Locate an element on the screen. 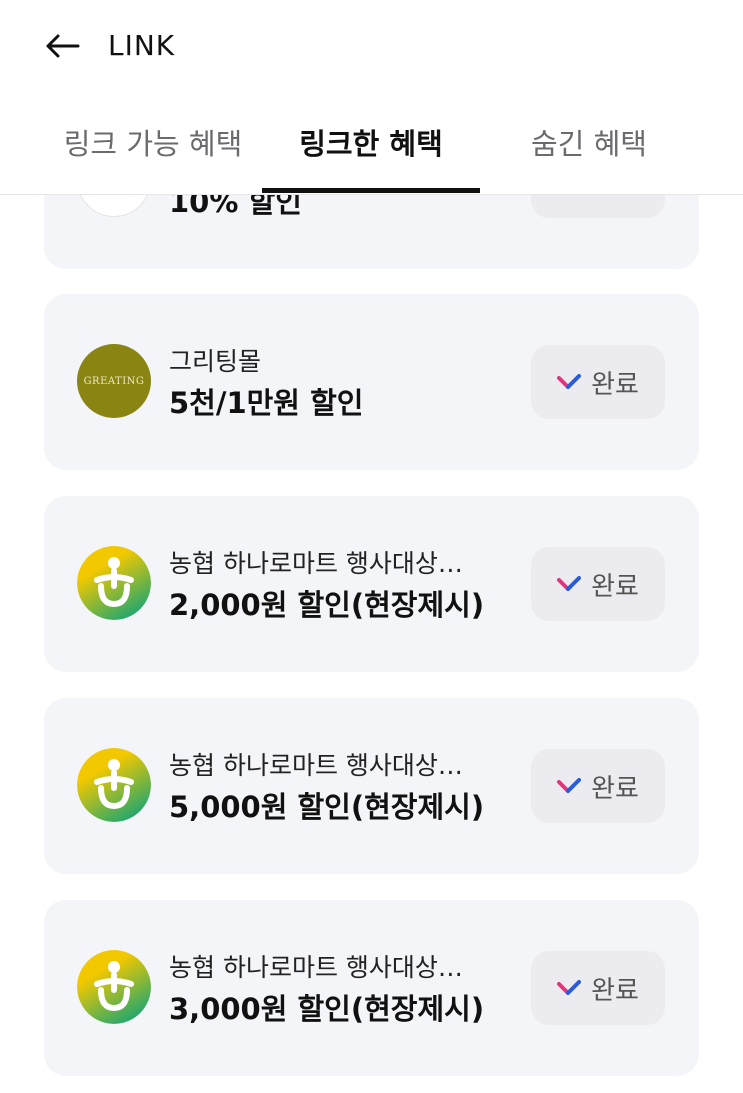  benefit-card: 농협 하나로마트 행사대상… 5,000원 할인(현장제시) 완료 is located at coordinates (371, 786).